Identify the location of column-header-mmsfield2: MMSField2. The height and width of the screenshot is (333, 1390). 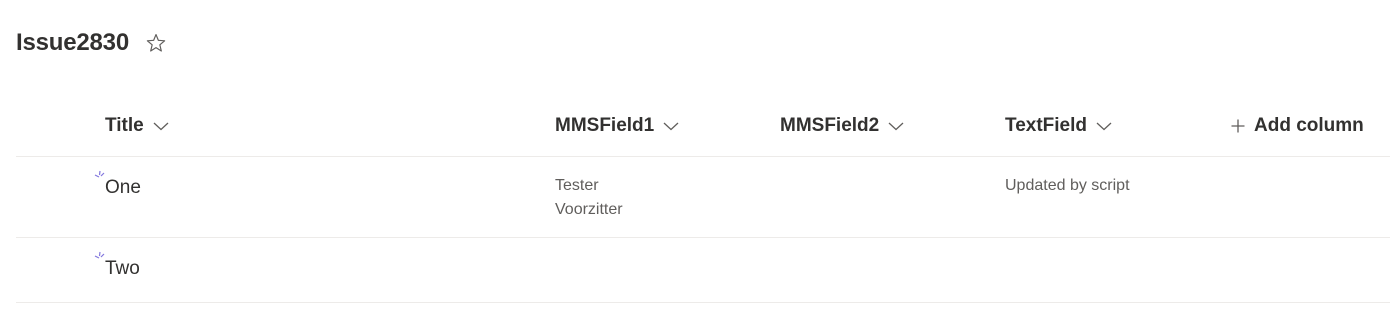
(842, 126).